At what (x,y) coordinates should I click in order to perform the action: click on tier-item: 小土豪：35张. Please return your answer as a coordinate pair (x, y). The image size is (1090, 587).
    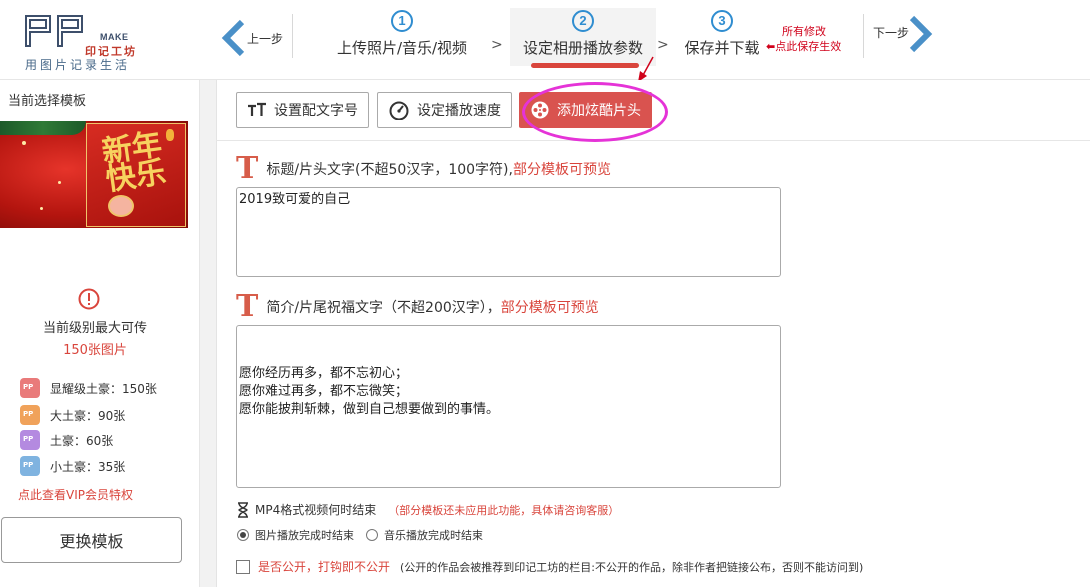
    Looking at the image, I should click on (72, 466).